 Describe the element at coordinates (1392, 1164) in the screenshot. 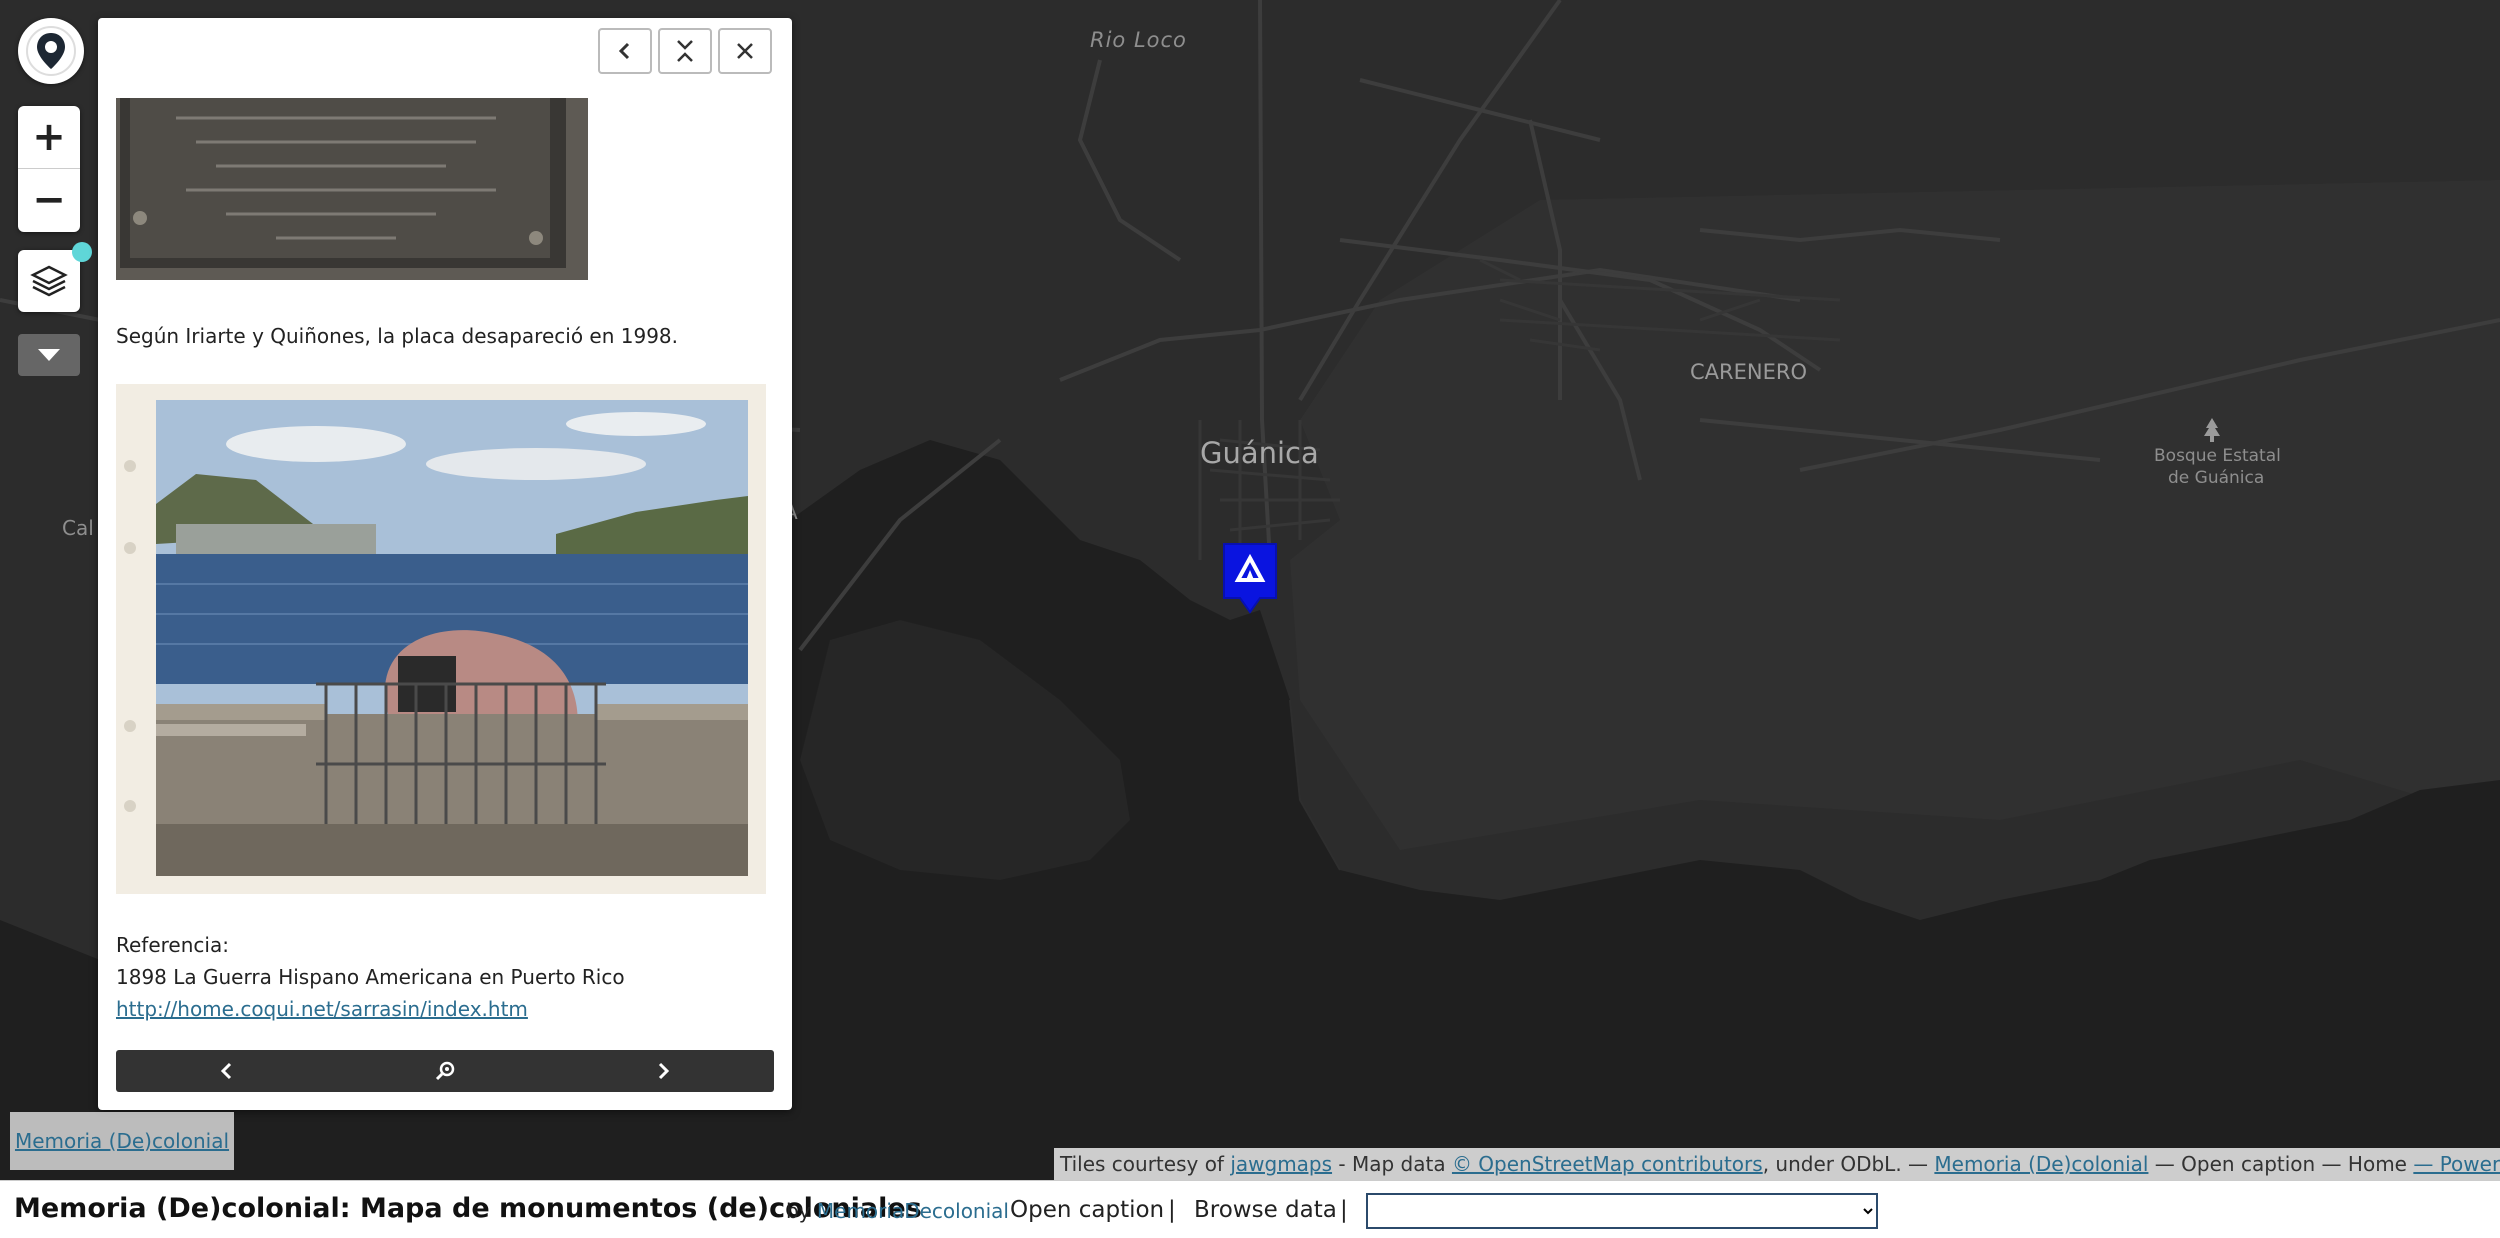

I see `attribution-map-data: - Map data` at that location.